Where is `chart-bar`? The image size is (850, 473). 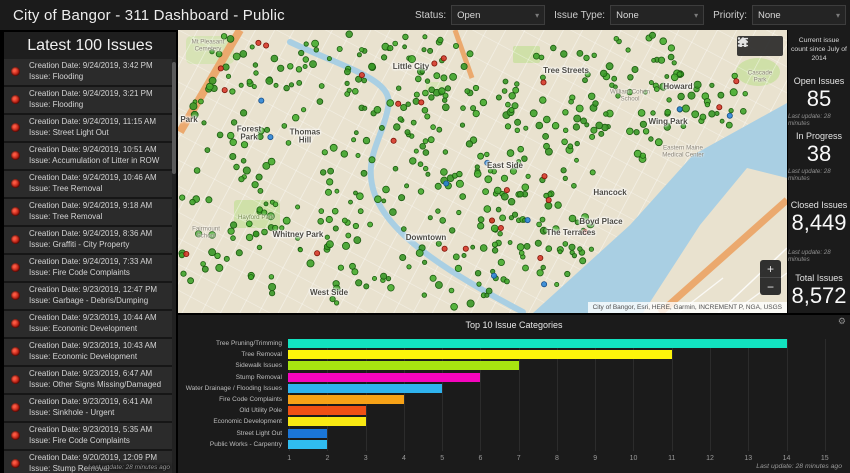 chart-bar is located at coordinates (327, 411).